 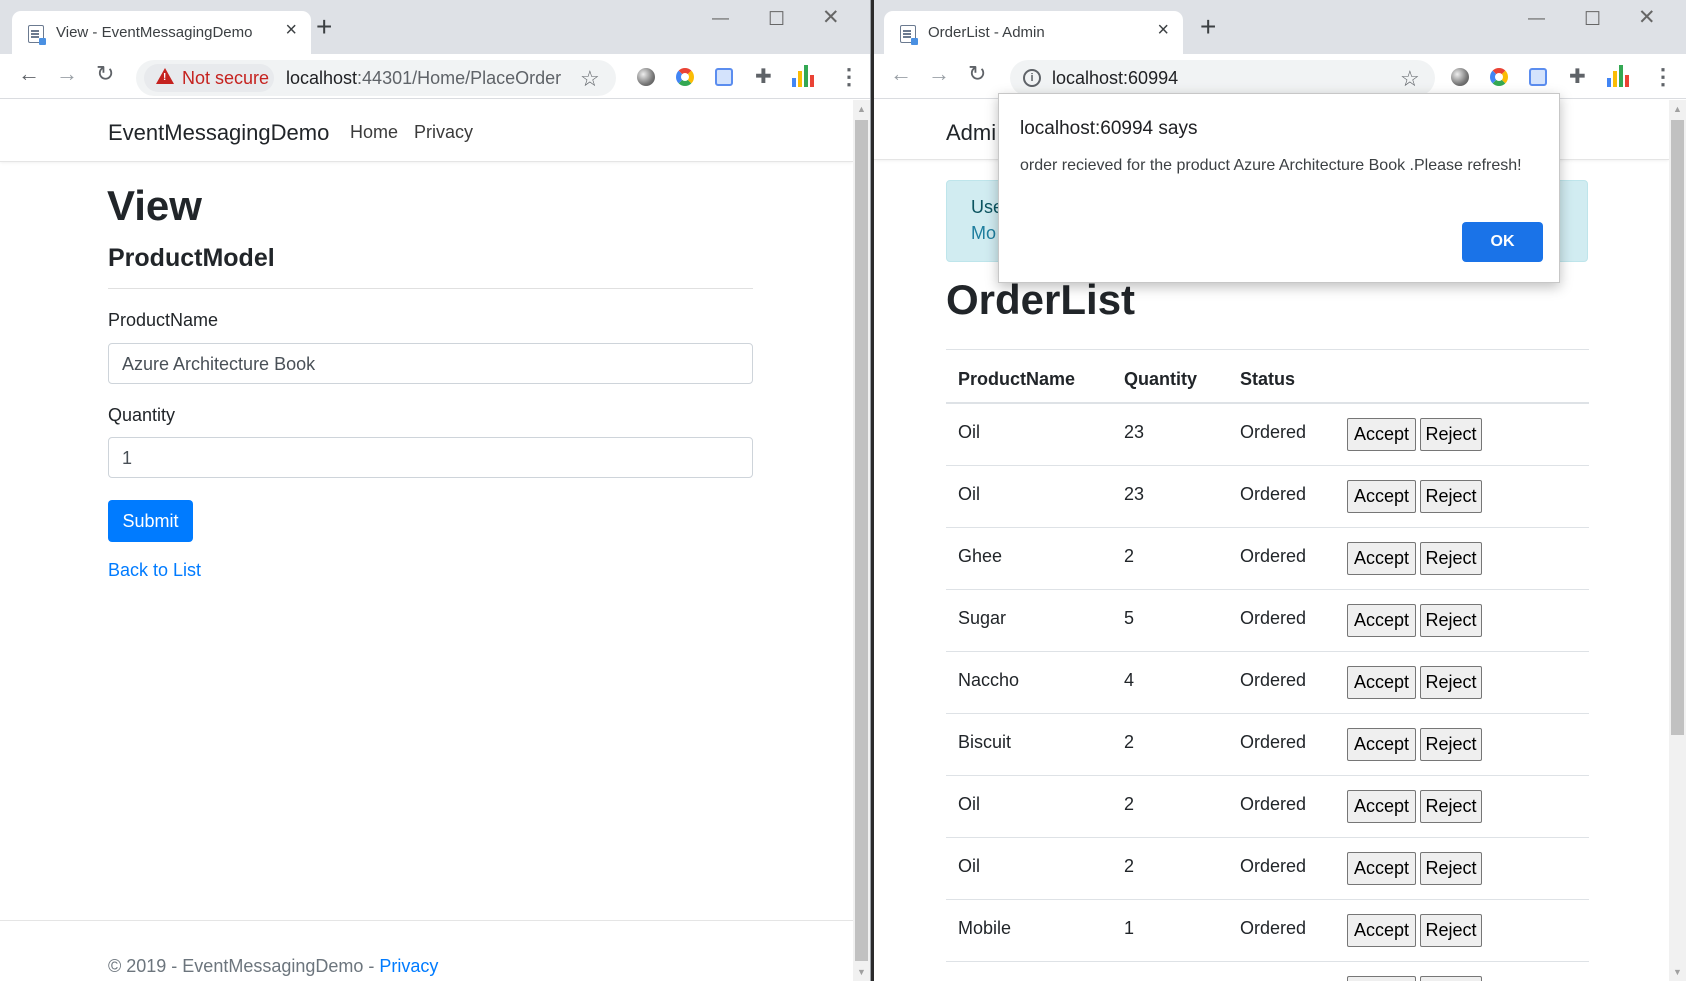 I want to click on table-row: Mobile 1 Ordered Accept Reject, so click(x=1267, y=931).